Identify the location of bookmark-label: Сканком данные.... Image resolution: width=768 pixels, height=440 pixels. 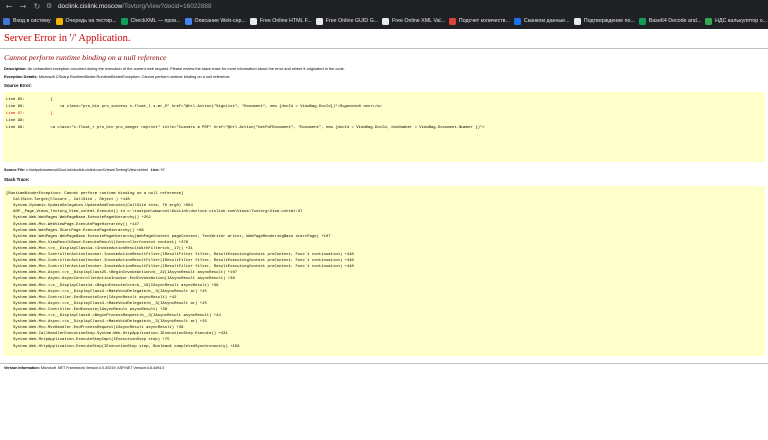
(546, 21).